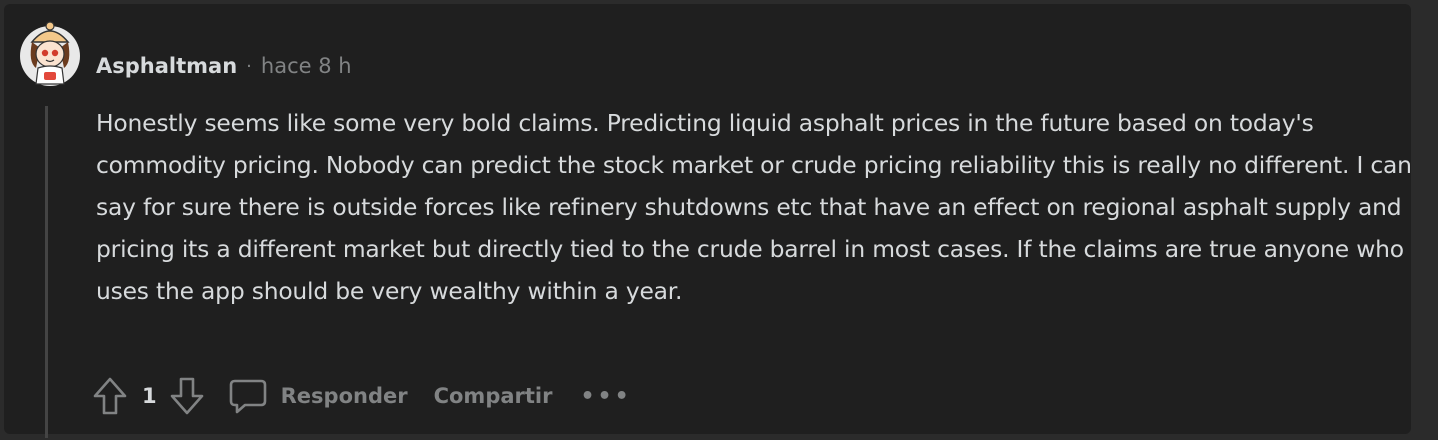 The image size is (1438, 440). Describe the element at coordinates (605, 396) in the screenshot. I see `more-options-button: •••` at that location.